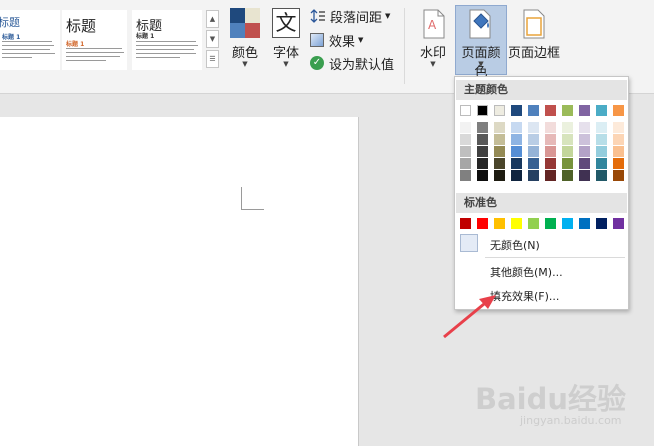 The image size is (654, 446). What do you see at coordinates (245, 23) in the screenshot?
I see `colors-icon` at bounding box center [245, 23].